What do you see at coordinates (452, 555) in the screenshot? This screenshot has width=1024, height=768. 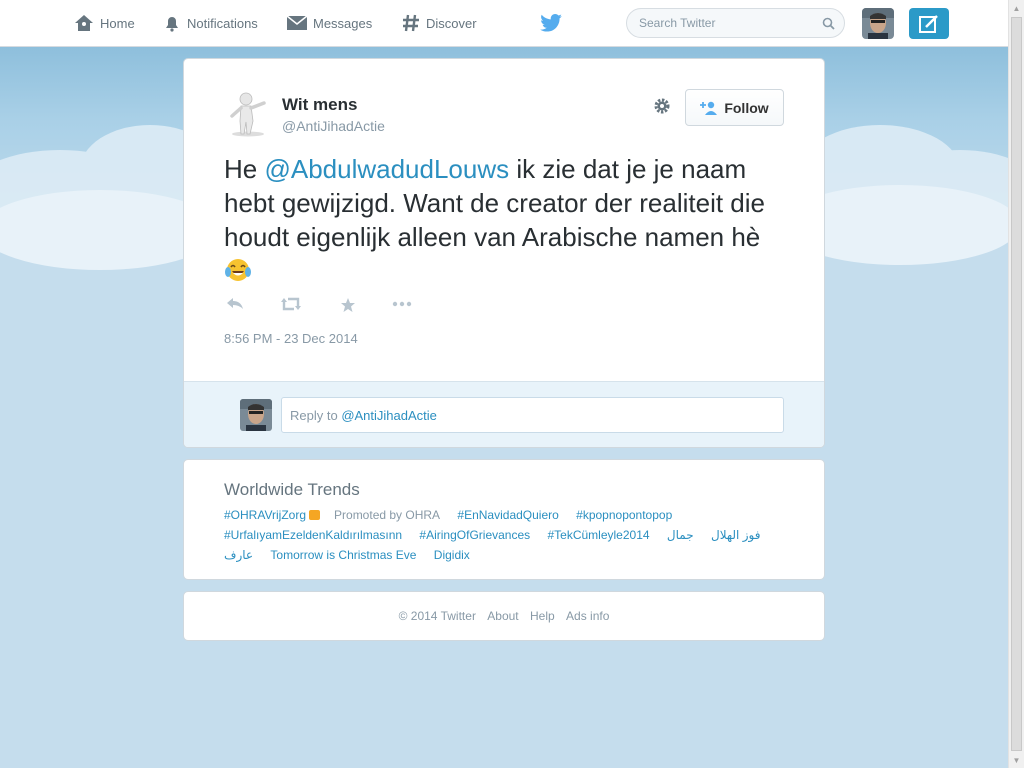 I see `trend-link: Digidix` at bounding box center [452, 555].